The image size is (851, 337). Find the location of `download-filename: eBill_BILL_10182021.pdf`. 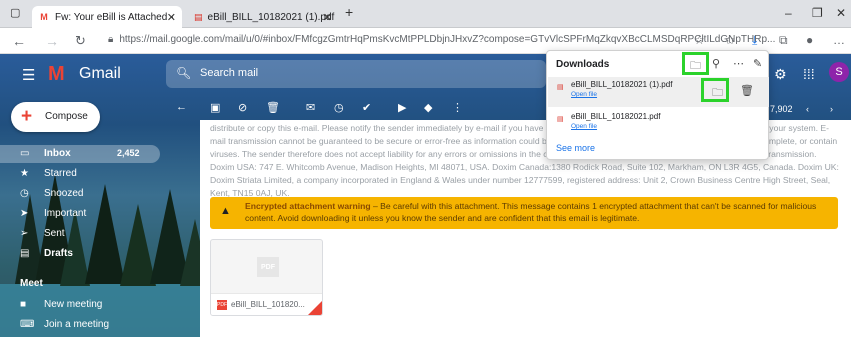

download-filename: eBill_BILL_10182021.pdf is located at coordinates (616, 116).